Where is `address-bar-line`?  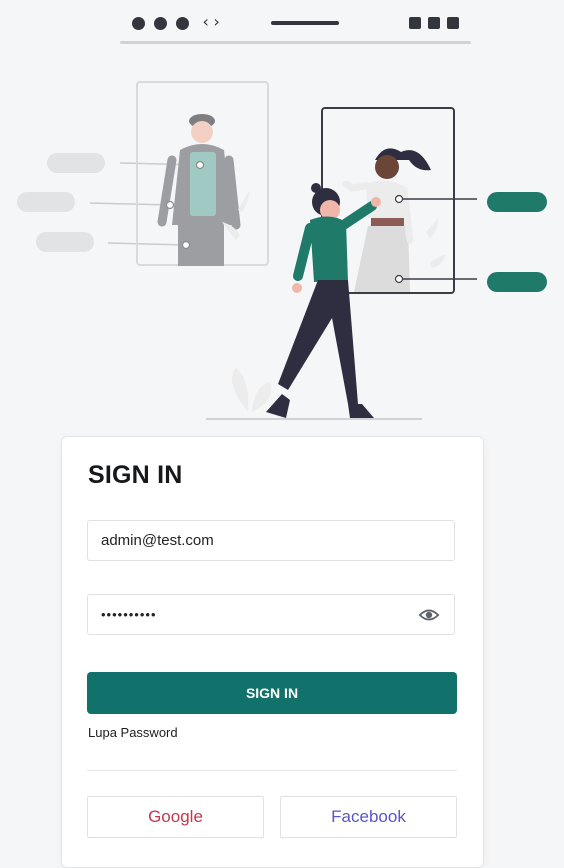 address-bar-line is located at coordinates (305, 23).